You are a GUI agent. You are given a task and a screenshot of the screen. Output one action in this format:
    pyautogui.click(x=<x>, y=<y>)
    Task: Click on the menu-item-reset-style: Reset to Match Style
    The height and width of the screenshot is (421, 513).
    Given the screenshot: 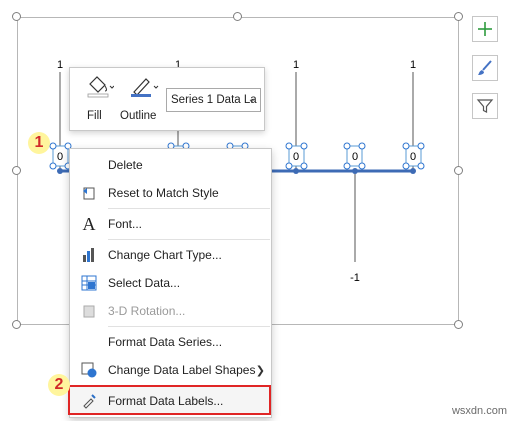 What is the action you would take?
    pyautogui.click(x=170, y=193)
    